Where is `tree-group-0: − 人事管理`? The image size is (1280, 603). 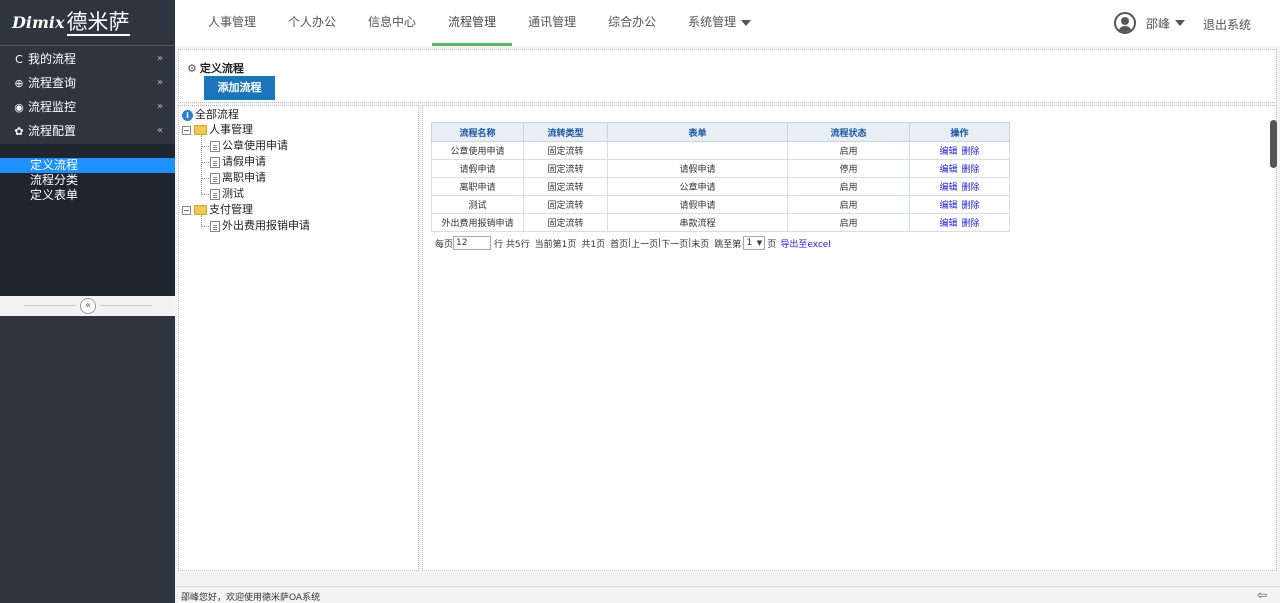
tree-group-0: − 人事管理 is located at coordinates (217, 130).